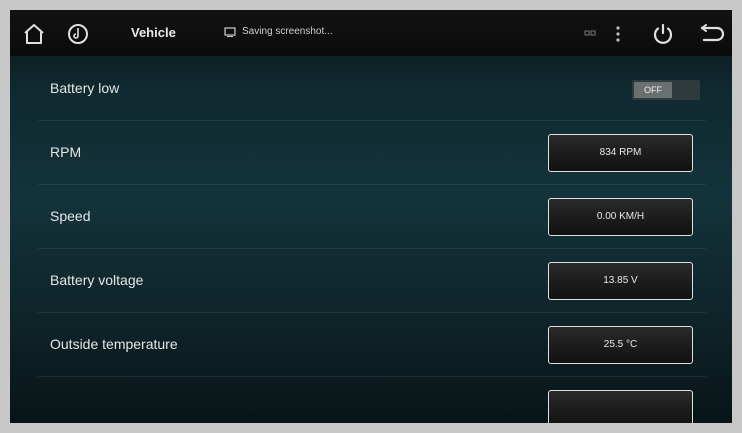  Describe the element at coordinates (97, 280) in the screenshot. I see `row-label: Battery voltage` at that location.